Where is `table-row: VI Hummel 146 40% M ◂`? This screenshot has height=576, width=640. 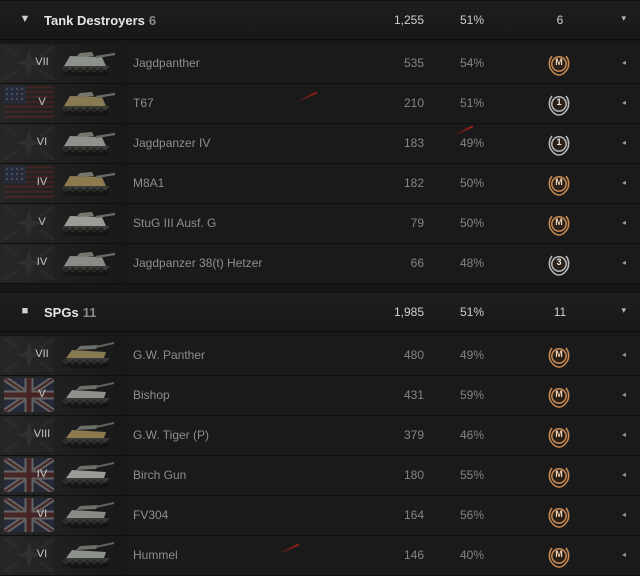
table-row: VI Hummel 146 40% M ◂ is located at coordinates (320, 556).